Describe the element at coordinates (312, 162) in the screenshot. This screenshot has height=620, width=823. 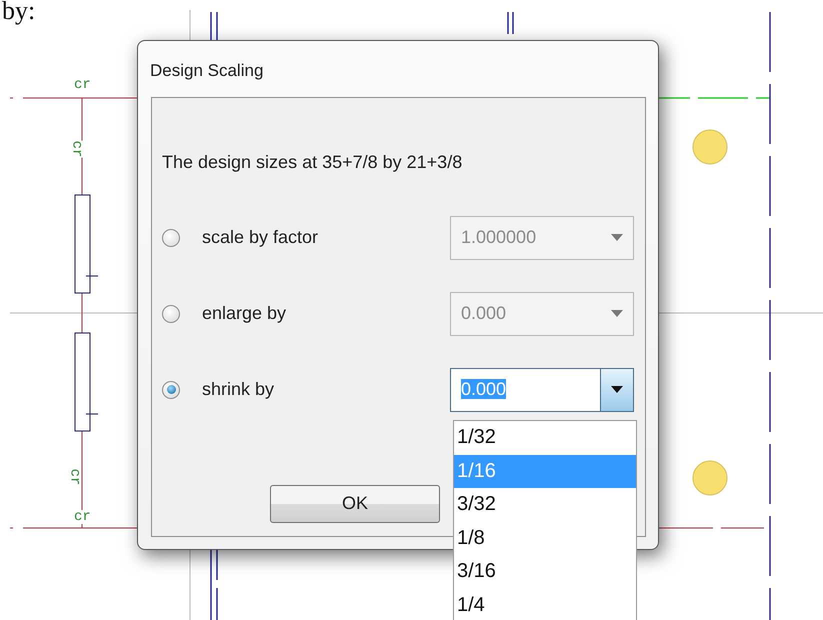
I see `message-text: The design sizes at 35+7/8 by 21+3/8` at that location.